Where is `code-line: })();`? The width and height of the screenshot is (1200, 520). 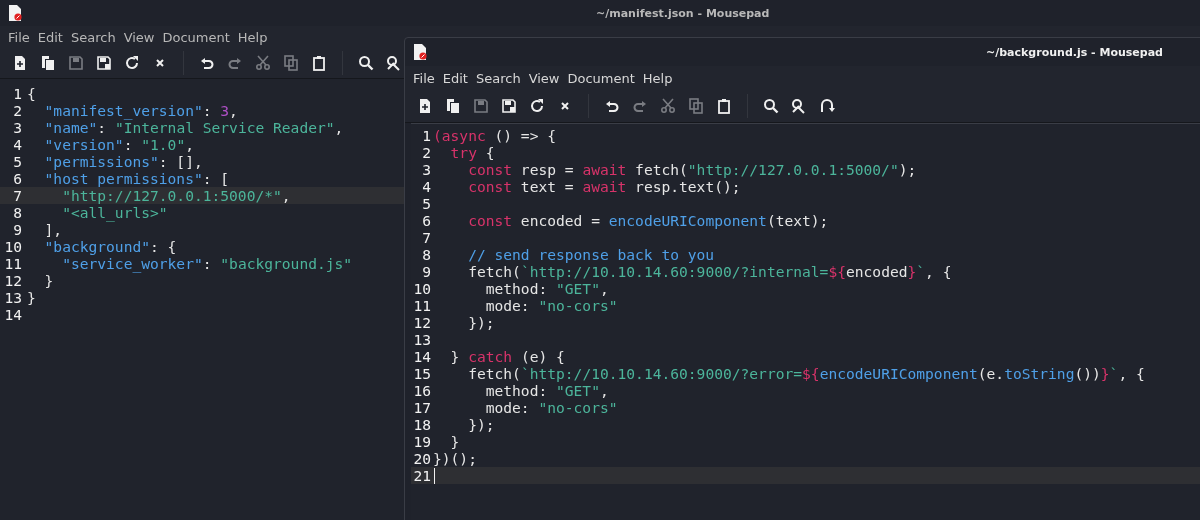 code-line: })(); is located at coordinates (455, 458).